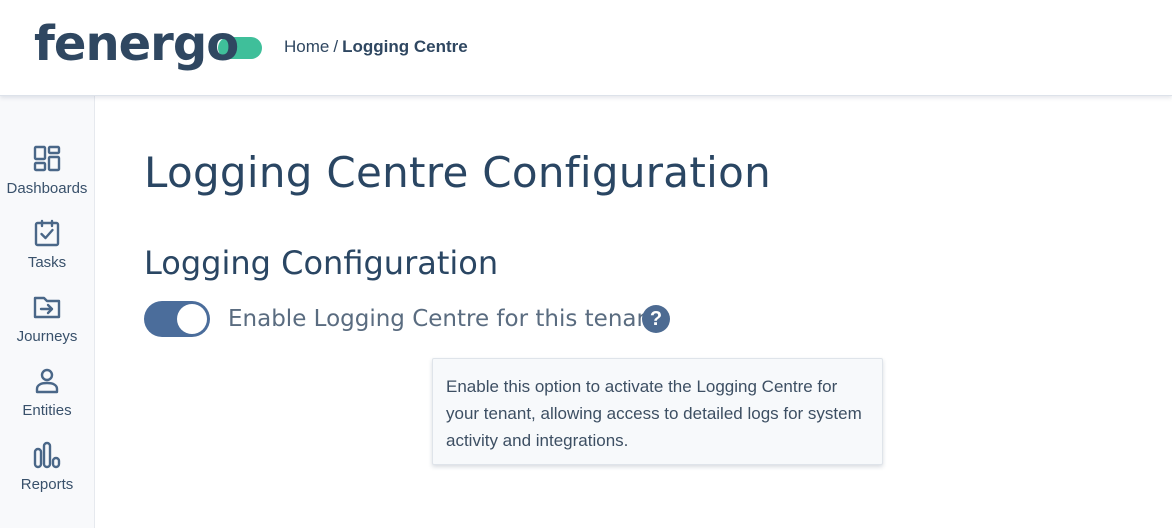  I want to click on logo-text: fenergo, so click(136, 44).